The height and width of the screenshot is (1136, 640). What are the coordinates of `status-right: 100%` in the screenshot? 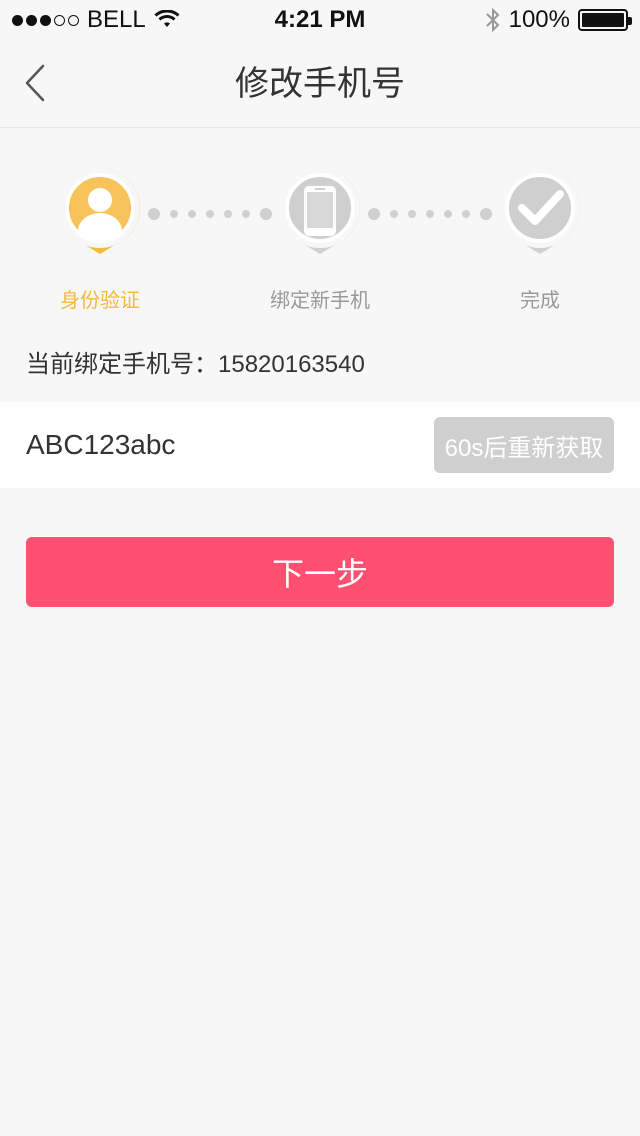 It's located at (558, 20).